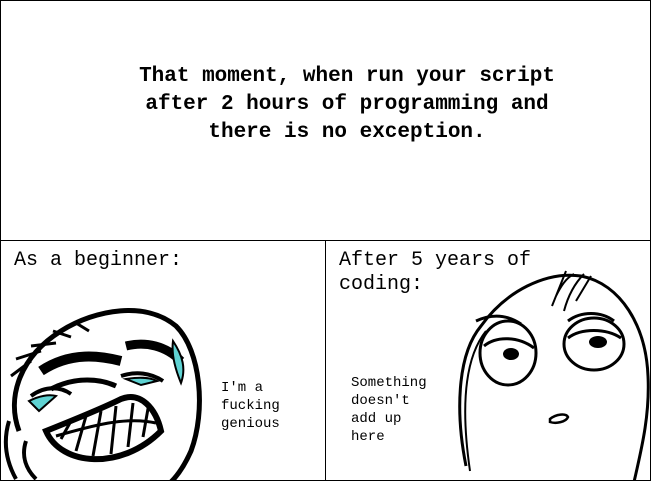 The width and height of the screenshot is (651, 481). I want to click on laughing-face-icon, so click(102, 394).